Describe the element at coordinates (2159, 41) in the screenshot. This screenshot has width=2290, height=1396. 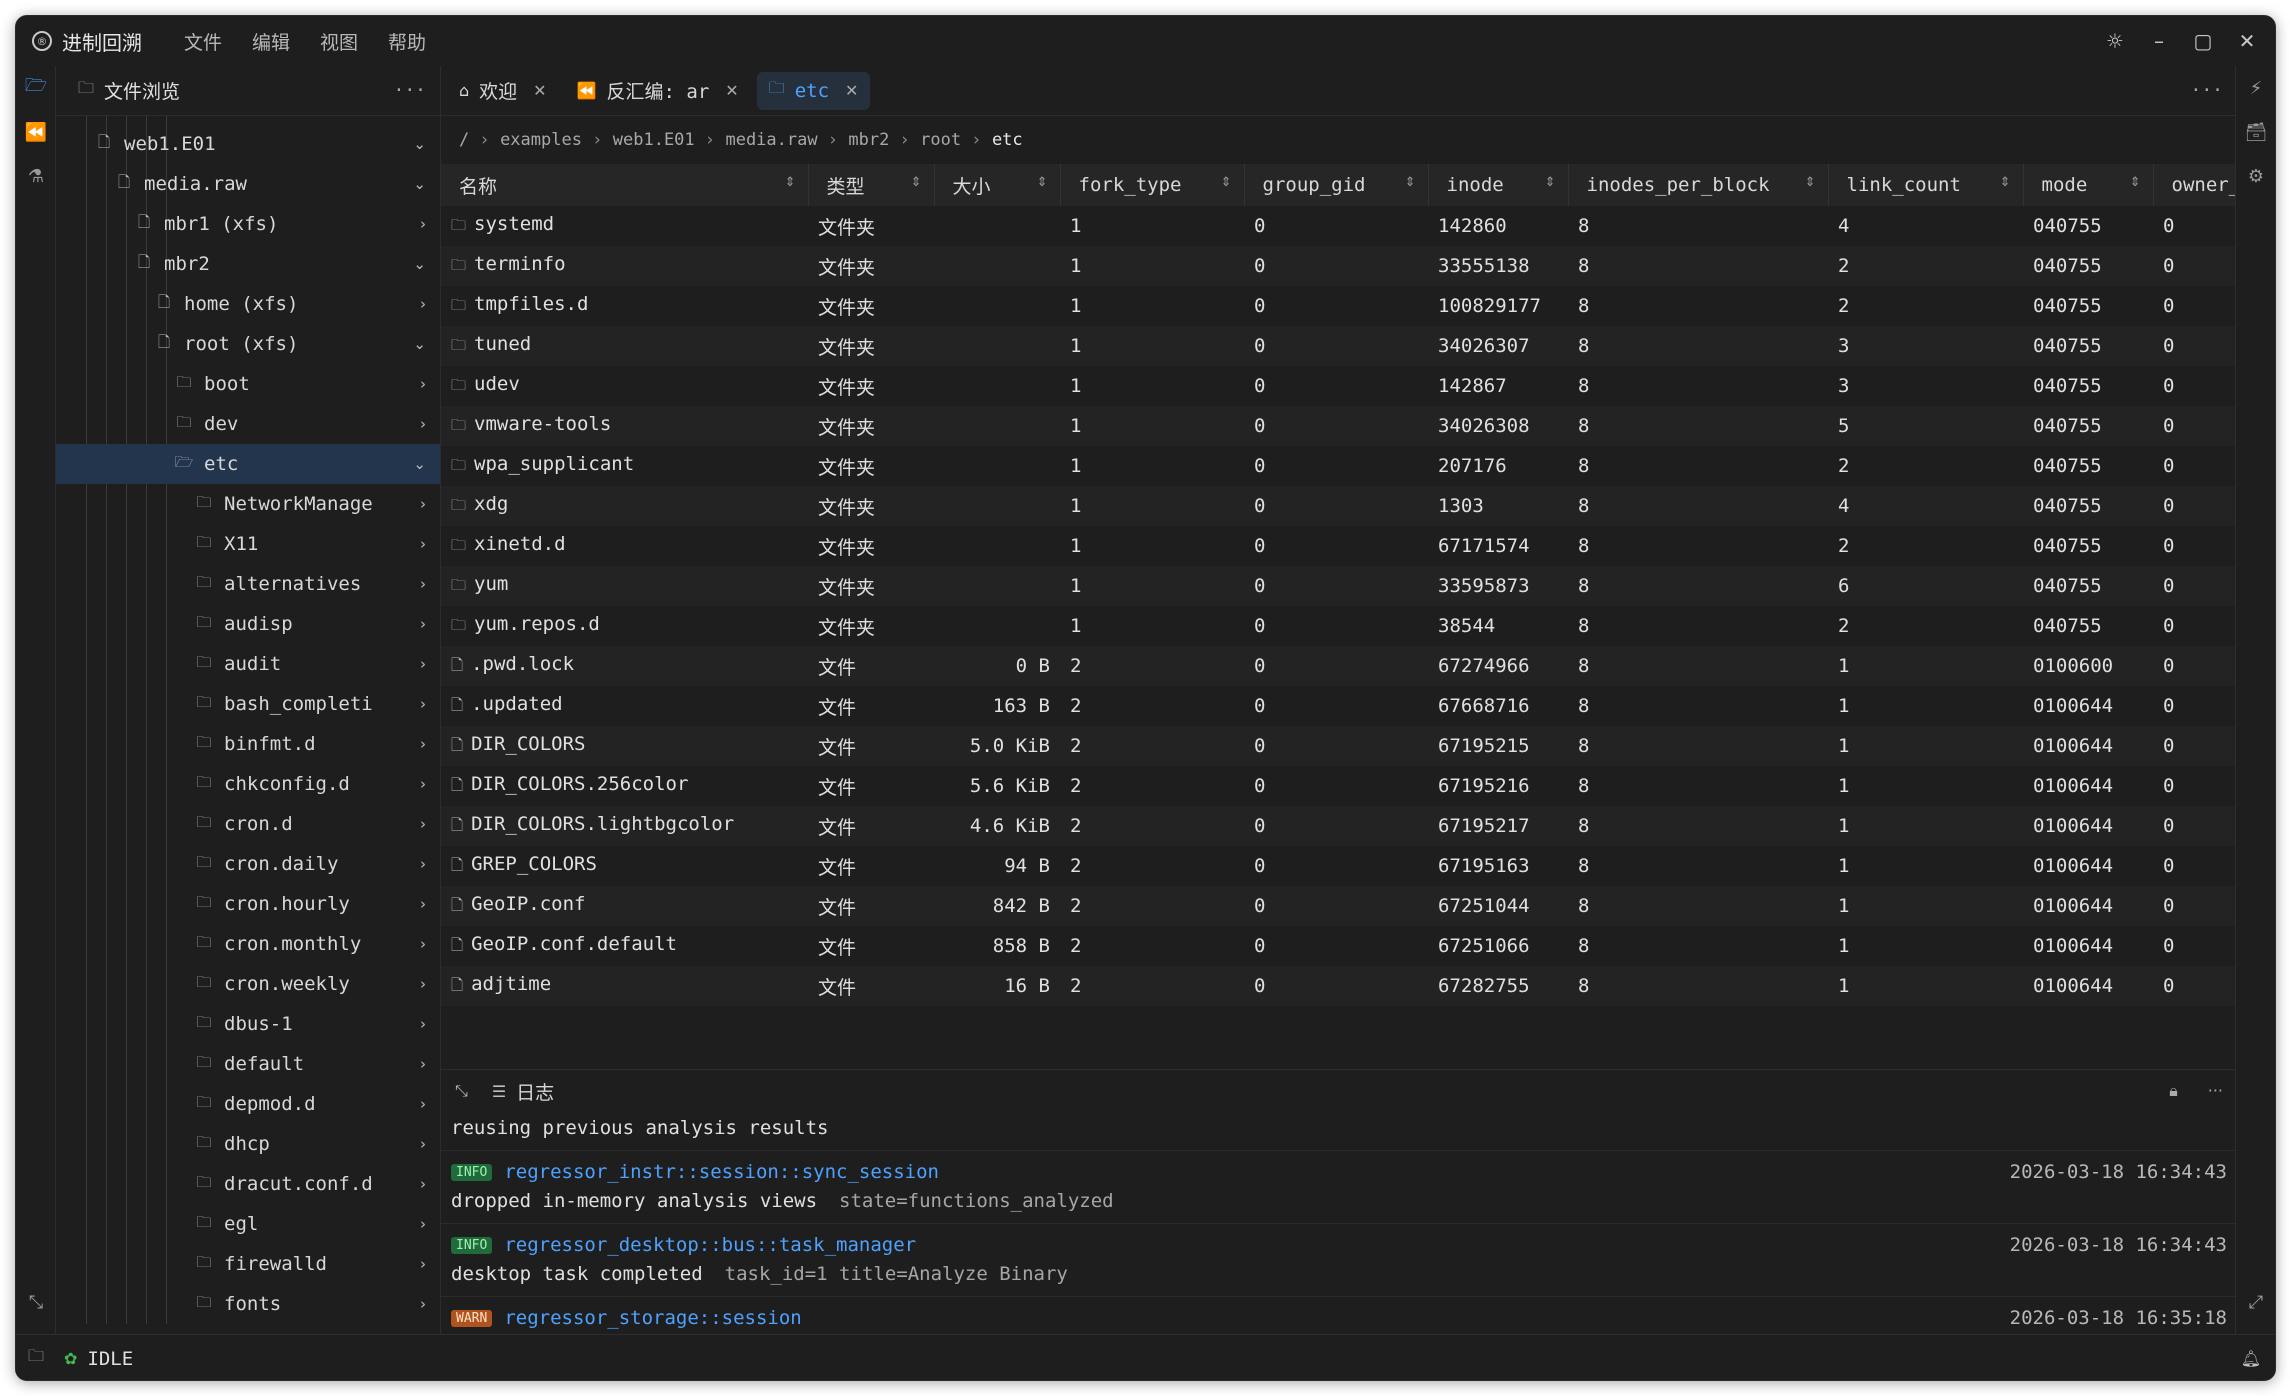
I see `minimize-icon: –` at that location.